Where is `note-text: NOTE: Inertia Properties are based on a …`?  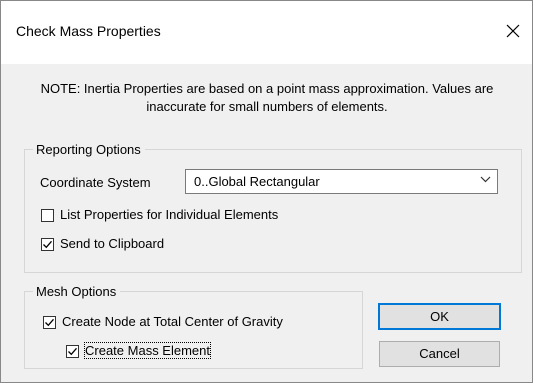
note-text: NOTE: Inertia Properties are based on a … is located at coordinates (267, 97).